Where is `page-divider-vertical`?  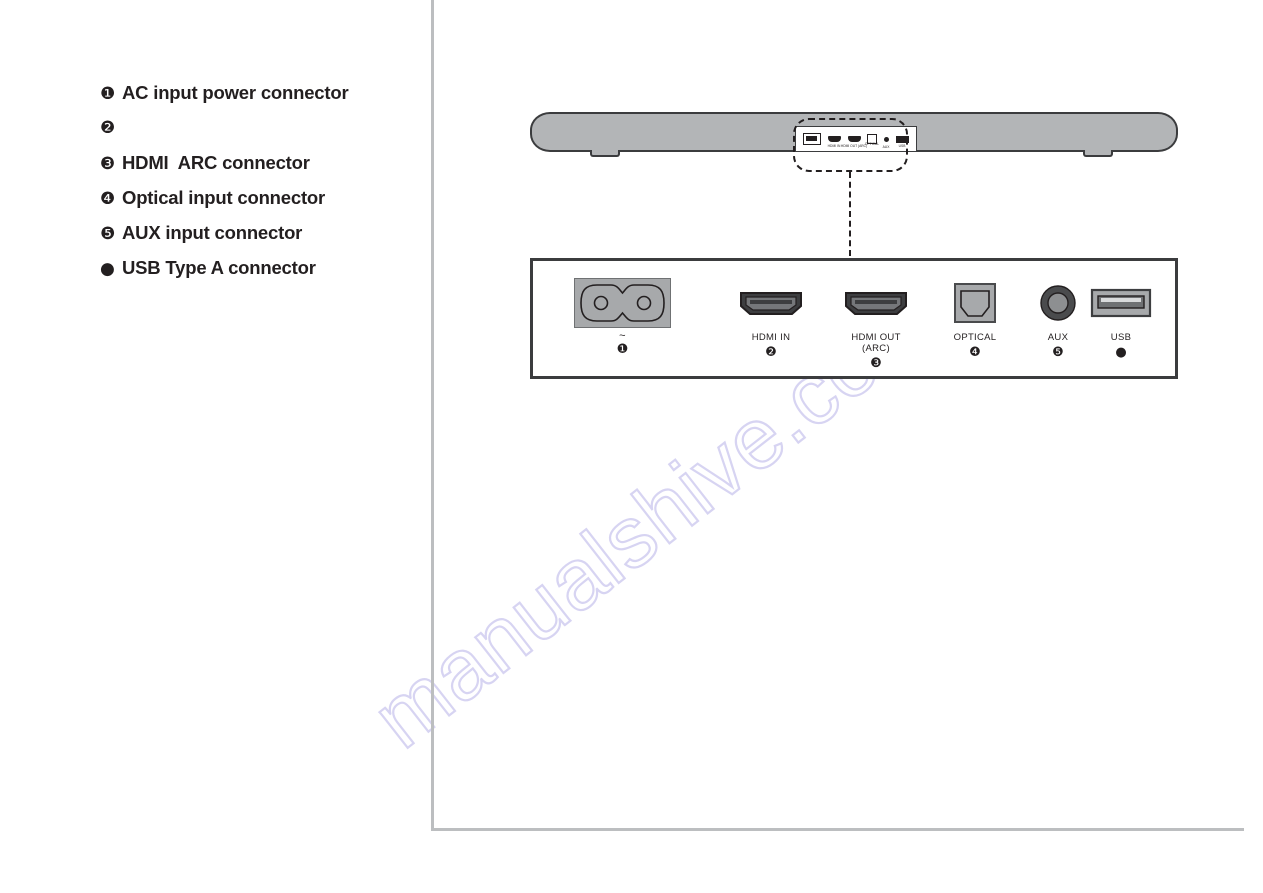 page-divider-vertical is located at coordinates (432, 415).